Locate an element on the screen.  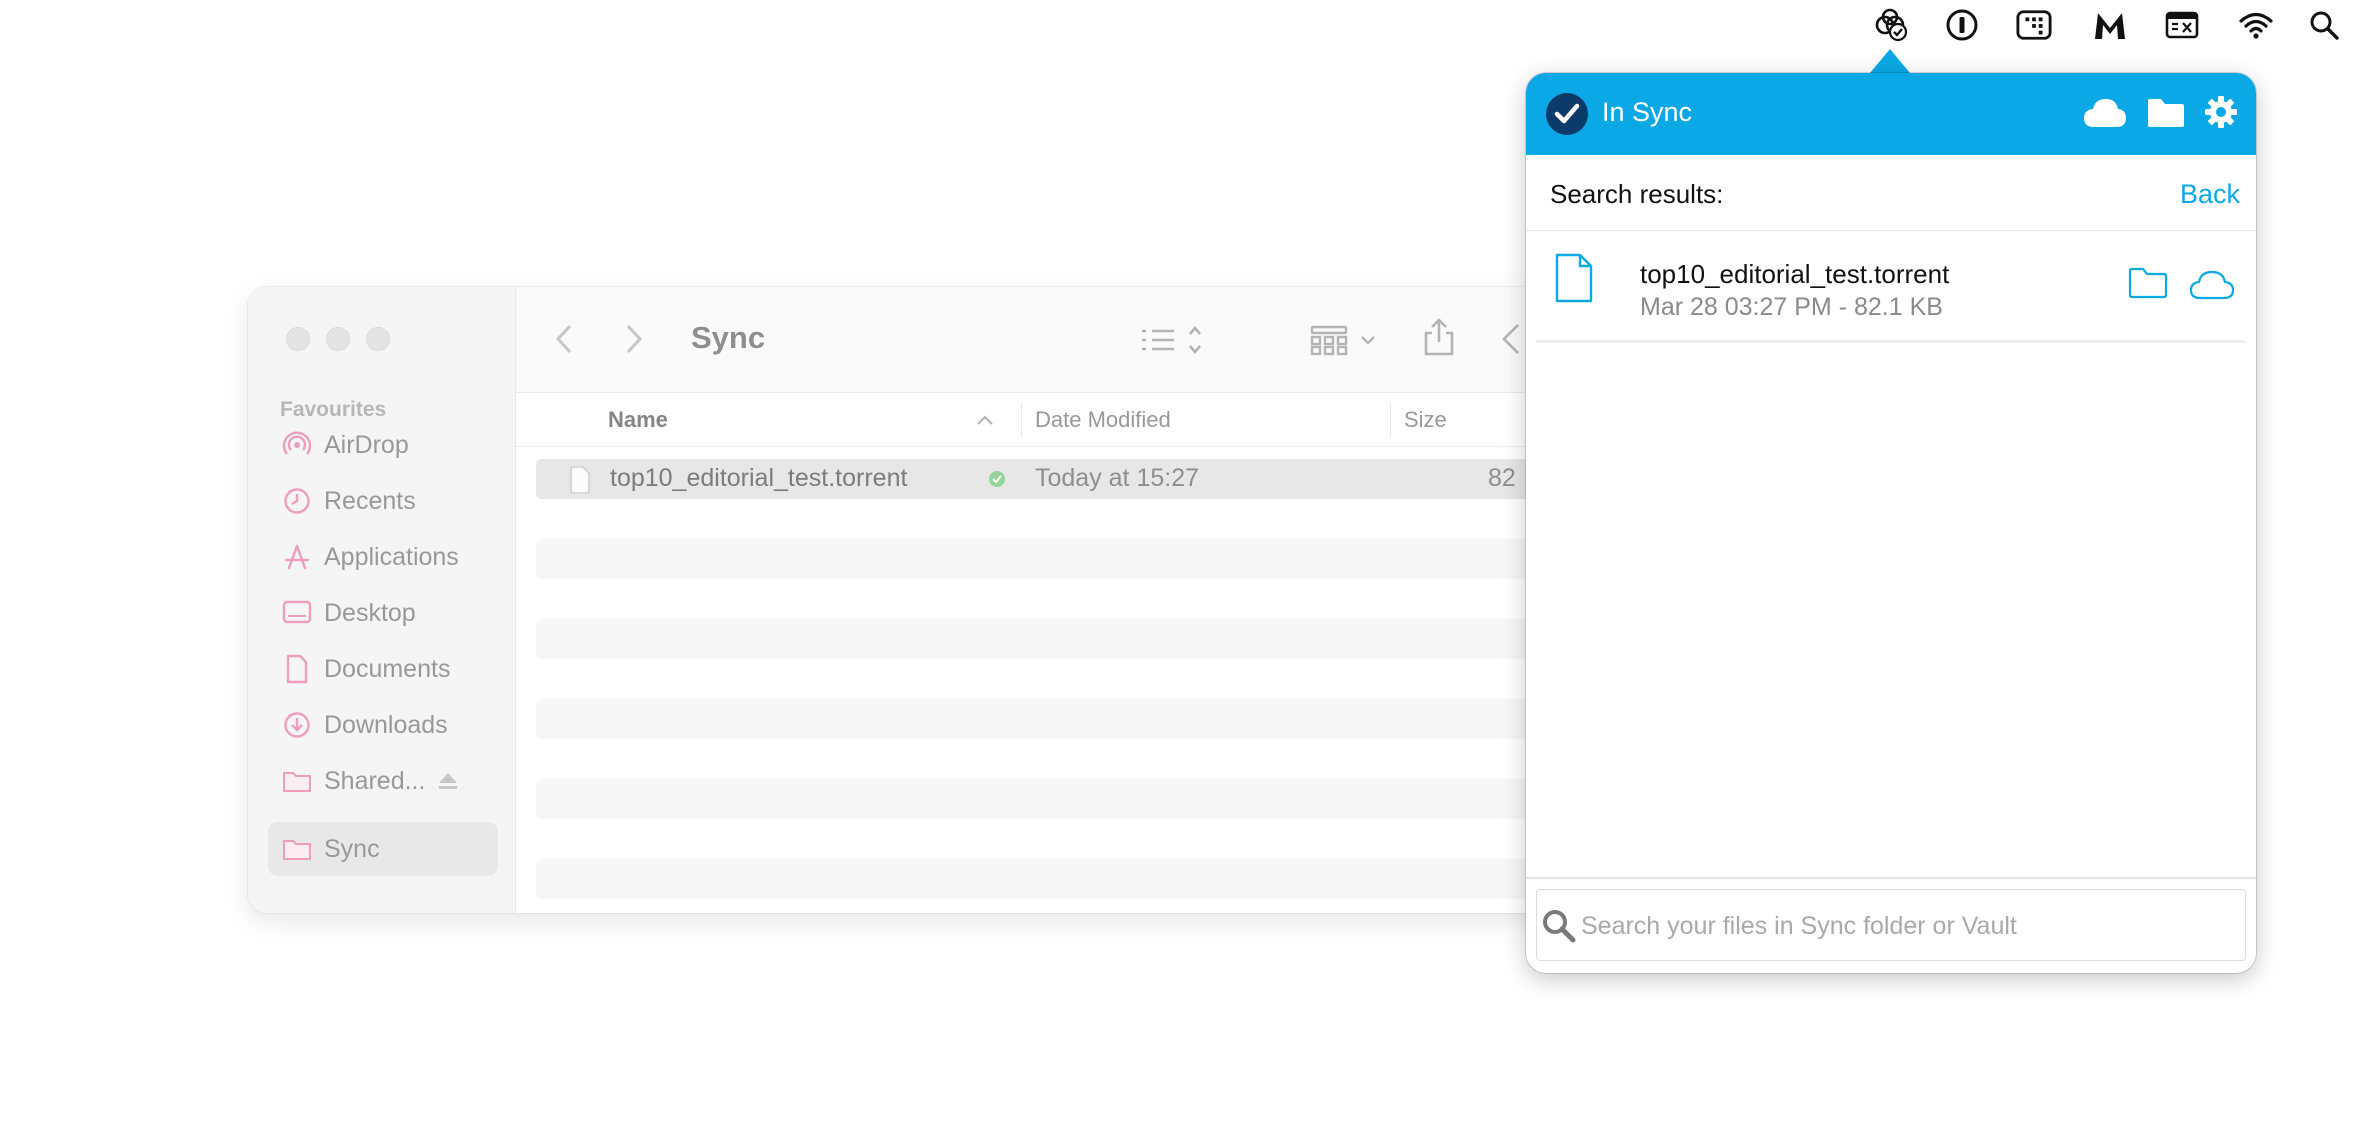
wifi-icon is located at coordinates (2256, 25).